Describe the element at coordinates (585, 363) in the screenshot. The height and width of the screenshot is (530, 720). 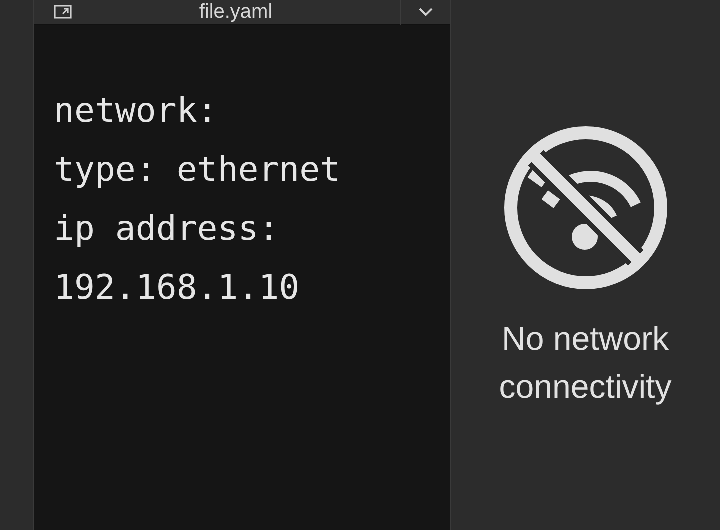
I see `status-message: No network connectivity` at that location.